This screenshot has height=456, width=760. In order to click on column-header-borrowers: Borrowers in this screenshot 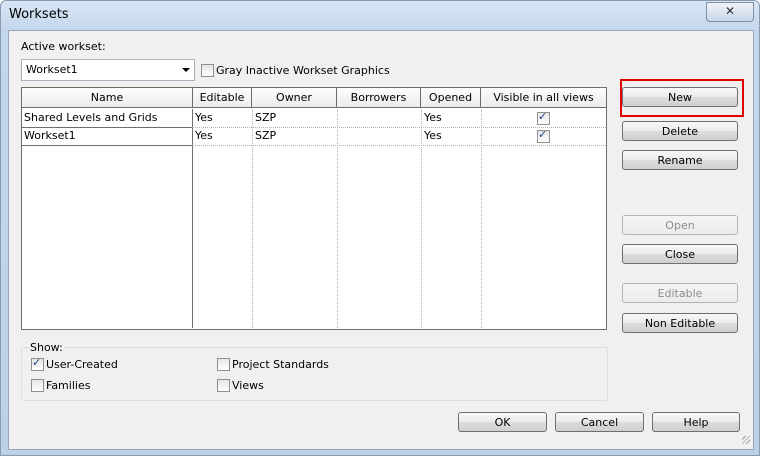, I will do `click(379, 98)`.